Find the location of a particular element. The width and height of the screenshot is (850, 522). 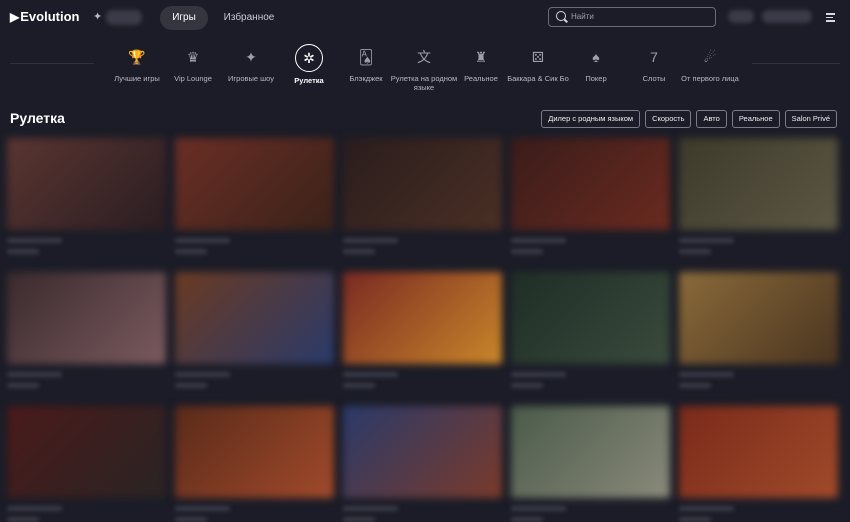

blurred-balance is located at coordinates (124, 17).